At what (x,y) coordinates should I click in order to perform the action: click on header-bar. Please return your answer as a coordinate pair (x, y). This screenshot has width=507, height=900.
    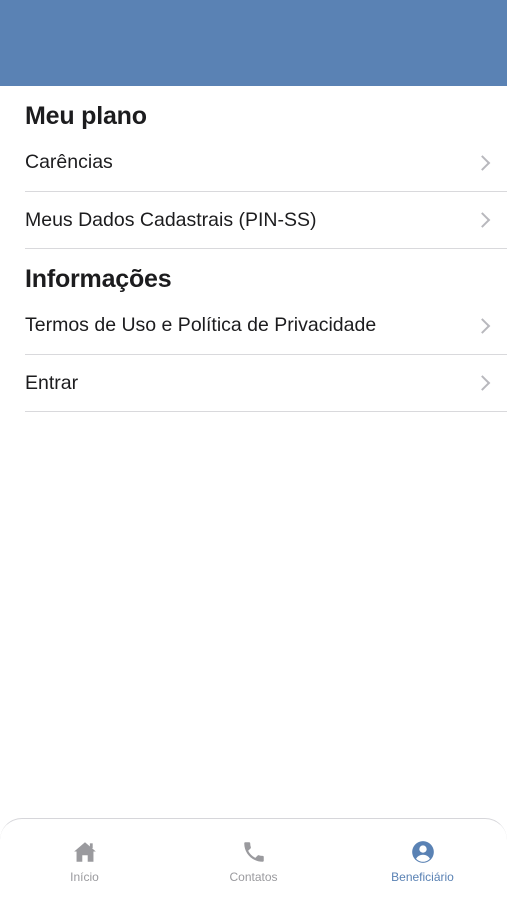
    Looking at the image, I should click on (253, 43).